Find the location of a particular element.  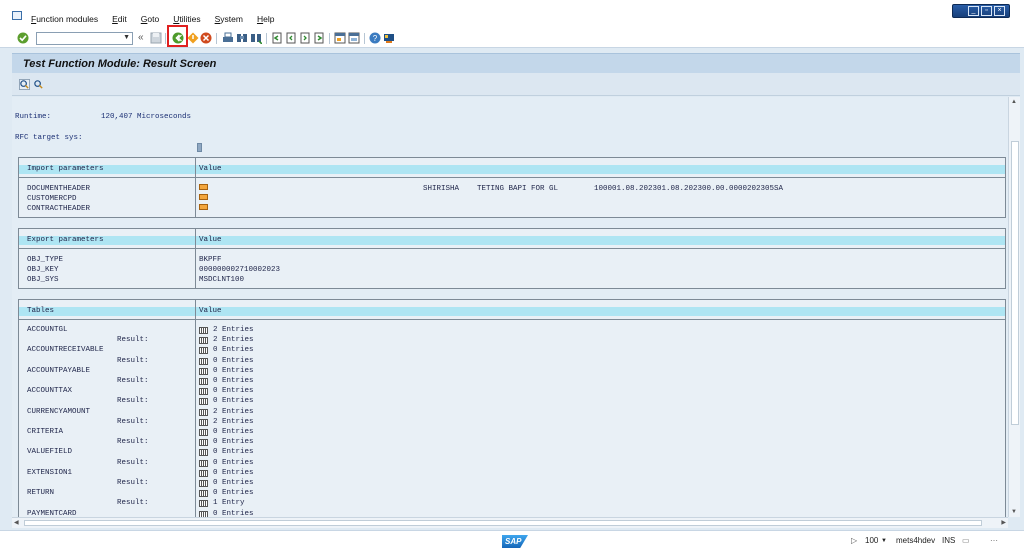

header-divider is located at coordinates (512, 319).